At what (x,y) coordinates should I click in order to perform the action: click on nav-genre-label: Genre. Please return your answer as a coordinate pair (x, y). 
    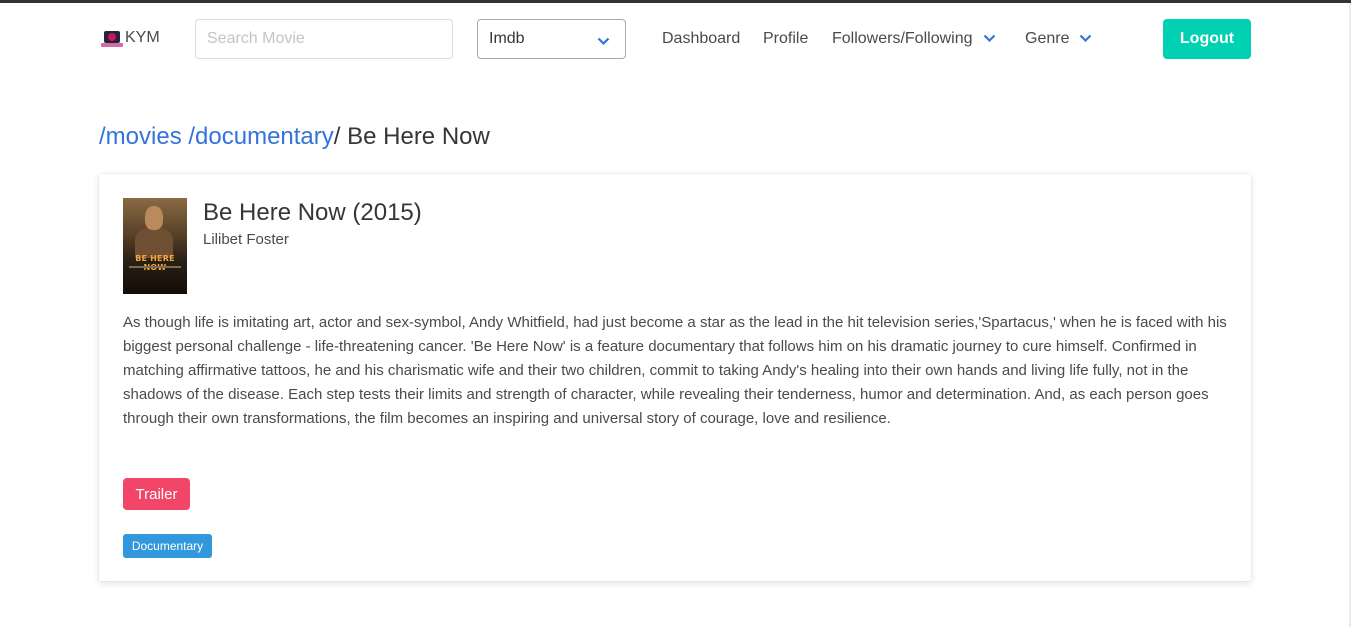
    Looking at the image, I should click on (1047, 38).